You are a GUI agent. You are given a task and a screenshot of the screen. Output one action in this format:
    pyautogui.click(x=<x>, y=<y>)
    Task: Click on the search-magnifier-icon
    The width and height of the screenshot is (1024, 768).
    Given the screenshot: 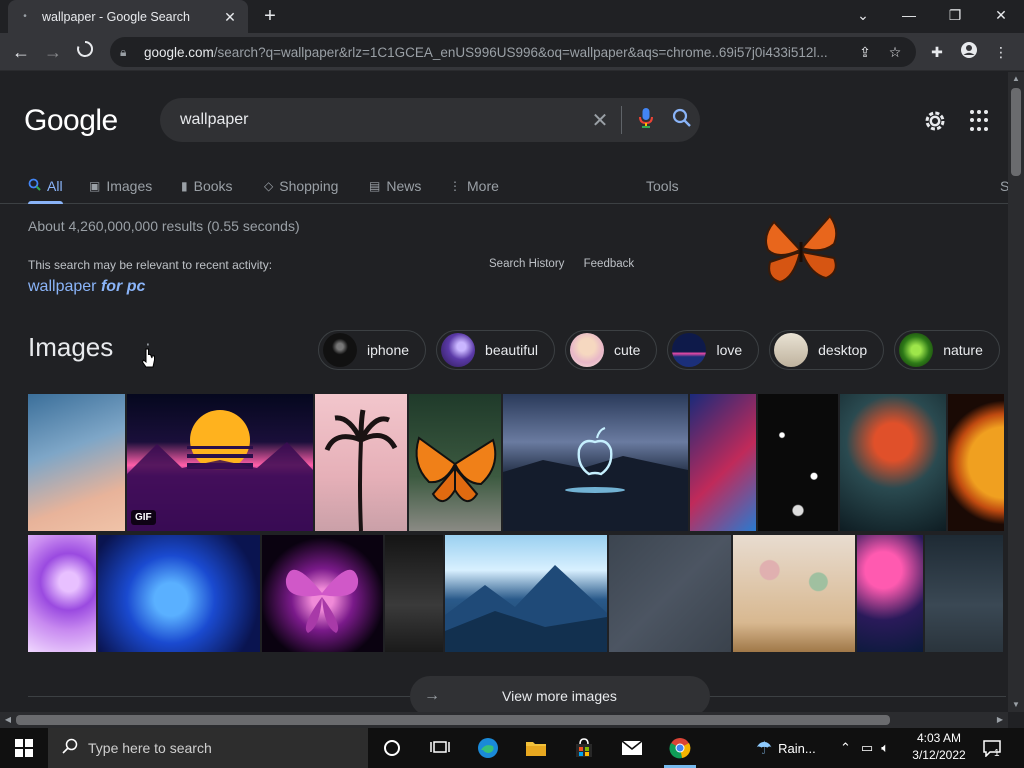 What is the action you would take?
    pyautogui.click(x=682, y=120)
    